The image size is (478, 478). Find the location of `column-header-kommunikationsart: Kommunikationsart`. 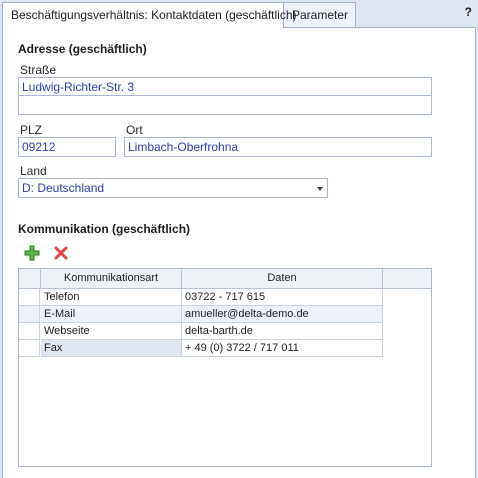

column-header-kommunikationsart: Kommunikationsart is located at coordinates (111, 278).